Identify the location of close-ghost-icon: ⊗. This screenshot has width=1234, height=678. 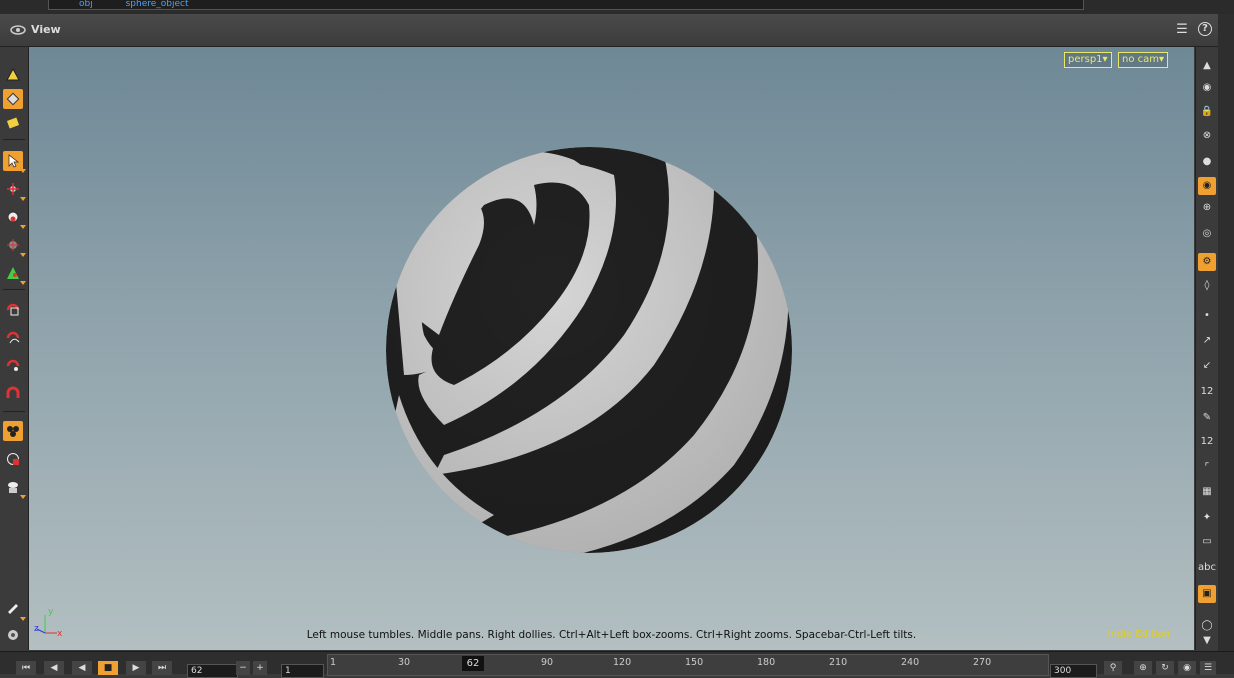
(1207, 136).